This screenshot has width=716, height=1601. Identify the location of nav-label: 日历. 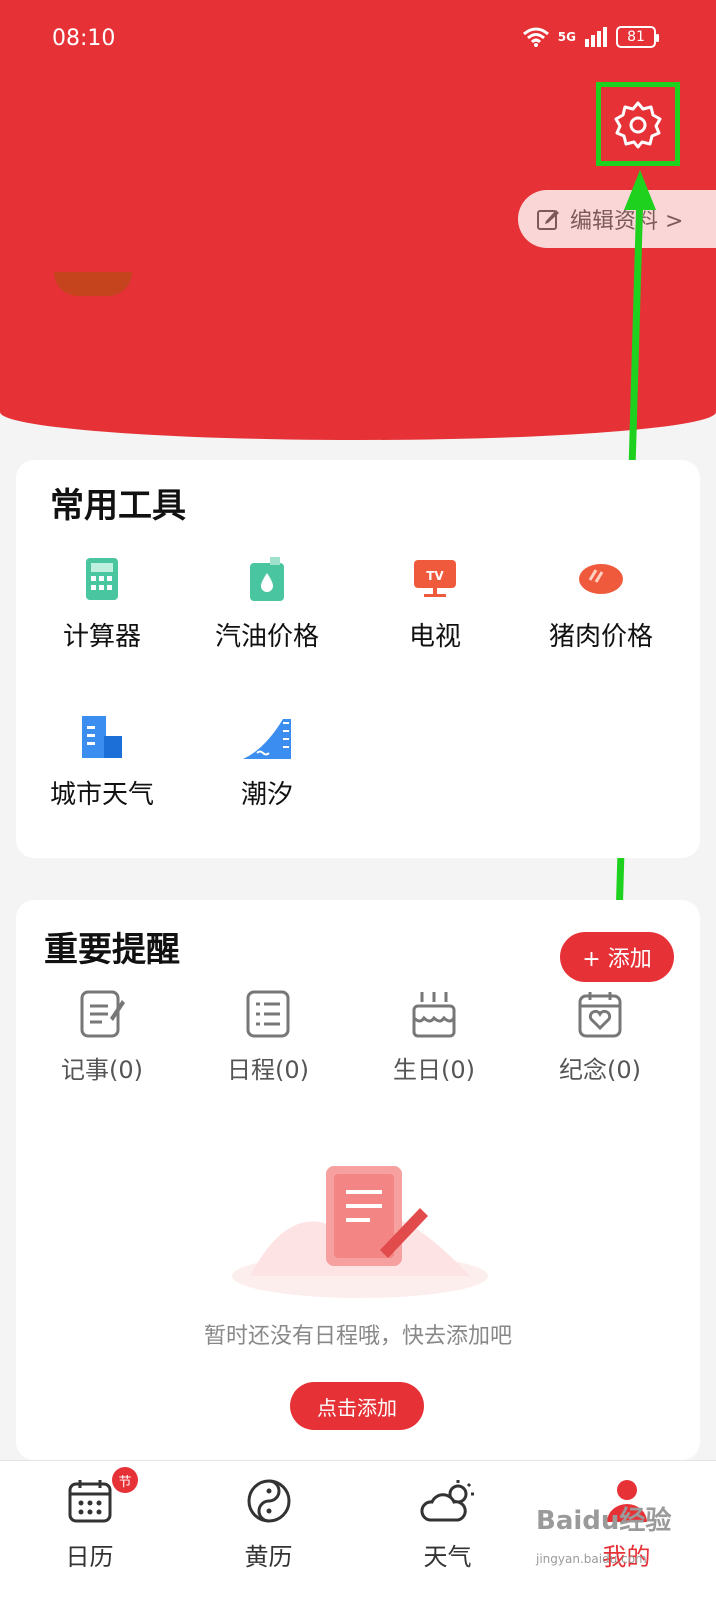
(89, 1557).